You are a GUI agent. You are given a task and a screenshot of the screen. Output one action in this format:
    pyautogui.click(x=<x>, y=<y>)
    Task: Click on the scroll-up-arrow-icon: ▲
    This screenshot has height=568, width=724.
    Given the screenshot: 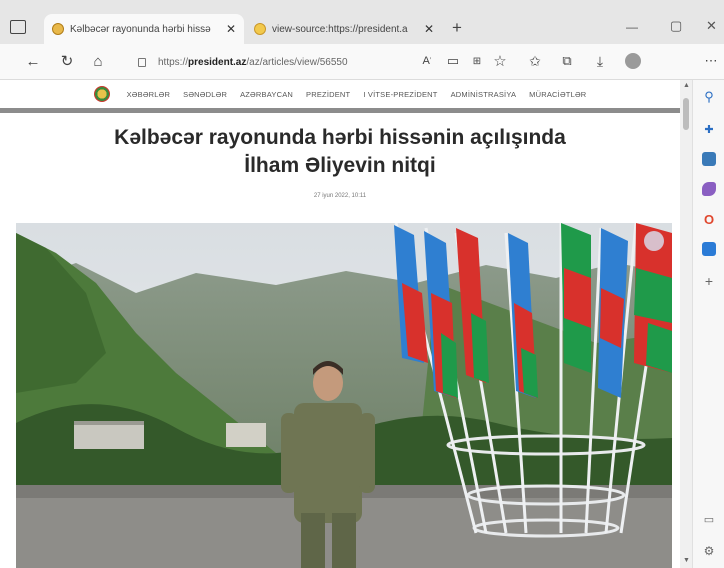 What is the action you would take?
    pyautogui.click(x=686, y=85)
    